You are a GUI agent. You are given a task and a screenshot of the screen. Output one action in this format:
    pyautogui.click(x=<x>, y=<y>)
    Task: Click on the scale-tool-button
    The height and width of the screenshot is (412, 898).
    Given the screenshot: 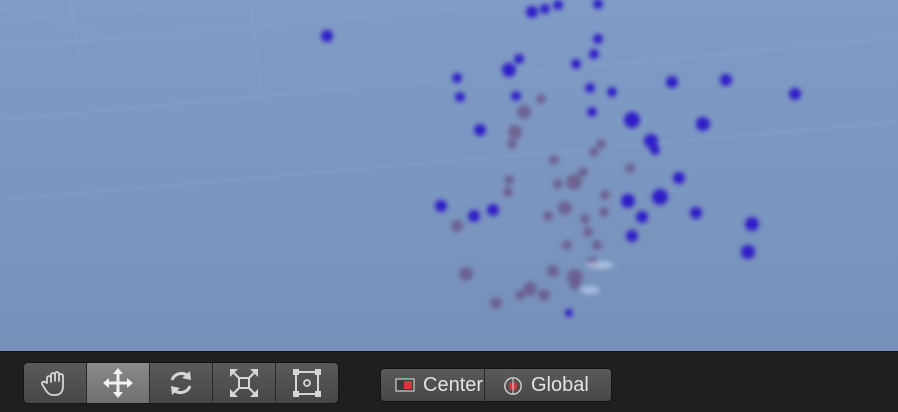 What is the action you would take?
    pyautogui.click(x=244, y=383)
    